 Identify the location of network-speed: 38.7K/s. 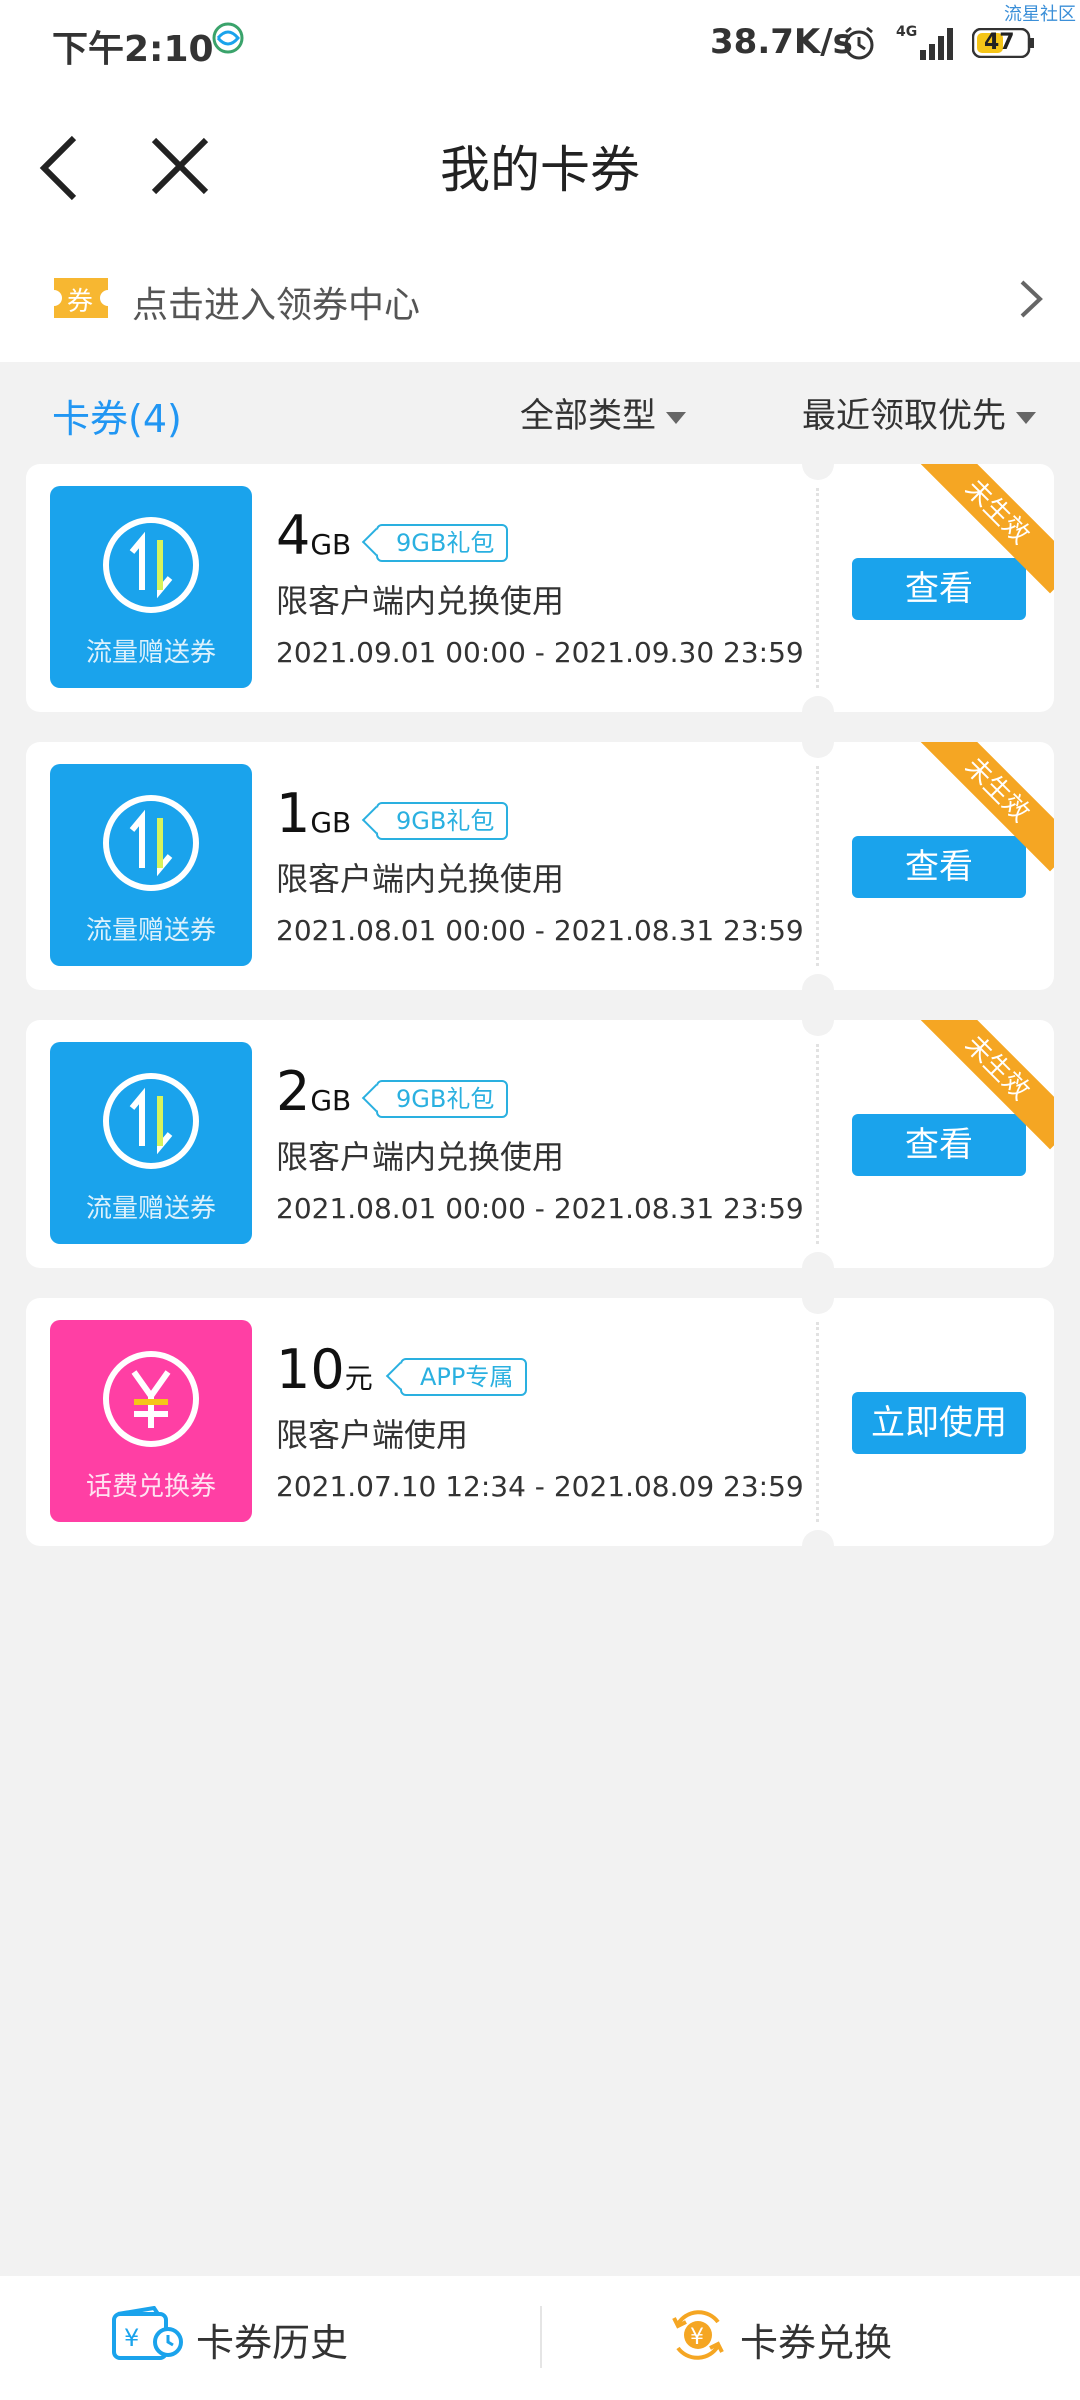
(781, 42).